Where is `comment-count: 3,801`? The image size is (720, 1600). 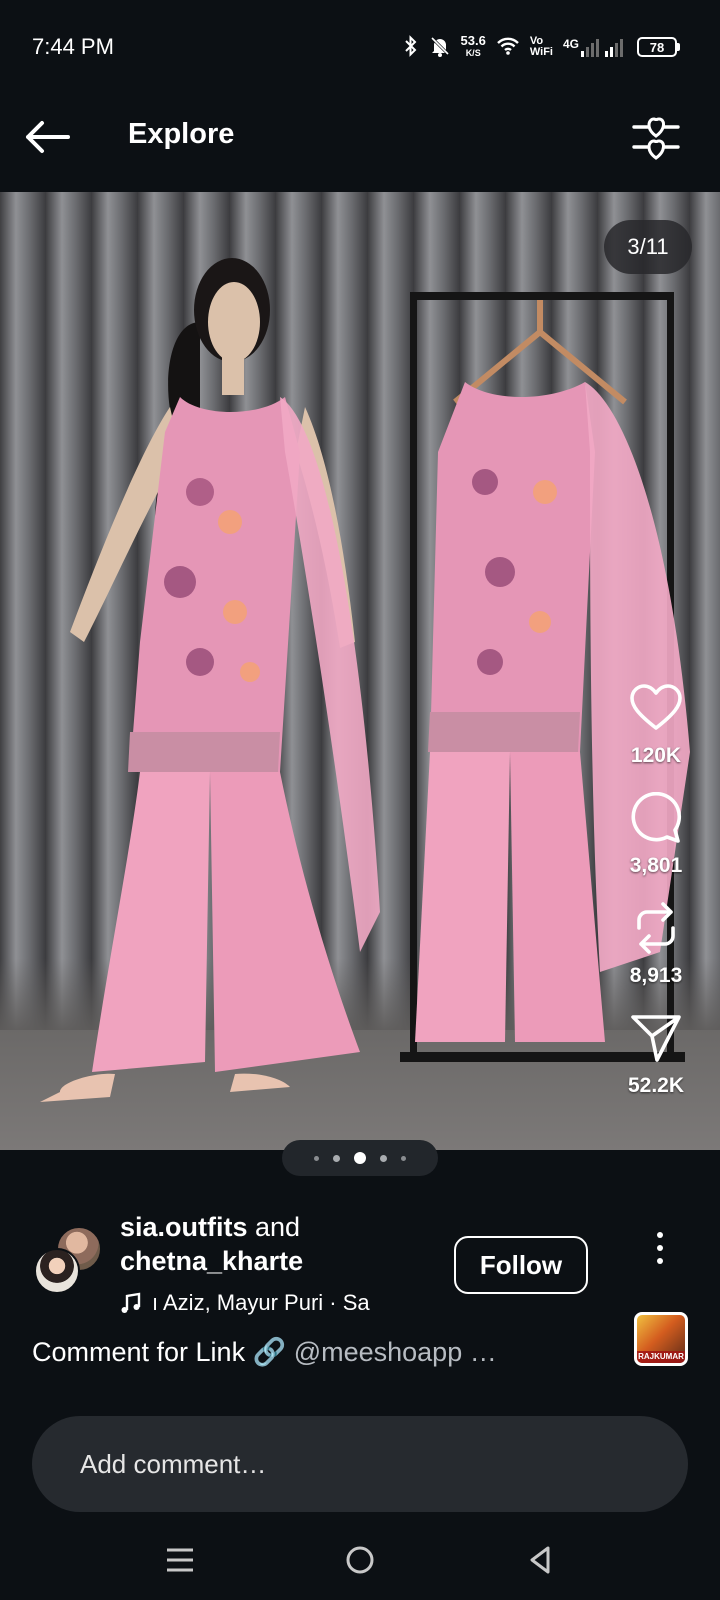 comment-count: 3,801 is located at coordinates (656, 865).